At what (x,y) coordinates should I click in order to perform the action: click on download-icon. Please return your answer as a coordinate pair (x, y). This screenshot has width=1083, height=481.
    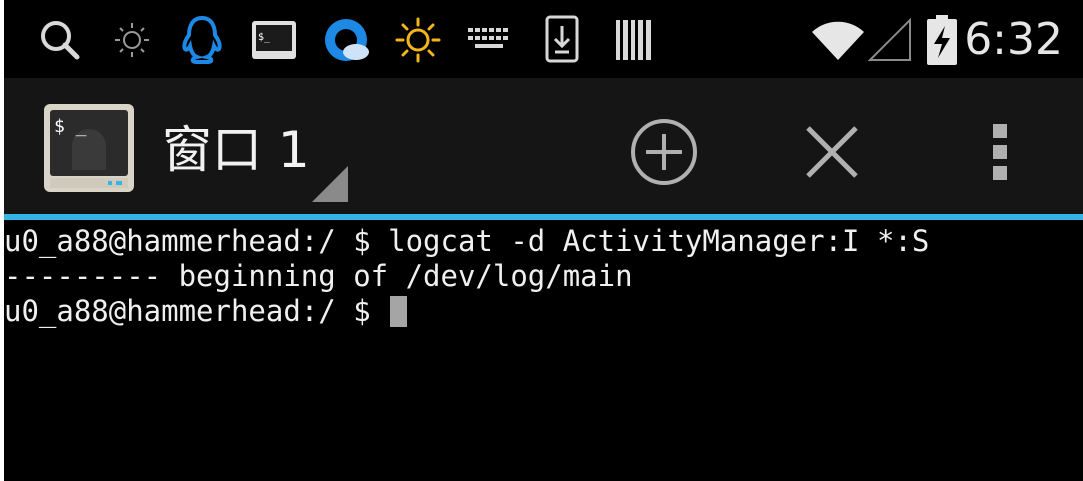
    Looking at the image, I should click on (562, 40).